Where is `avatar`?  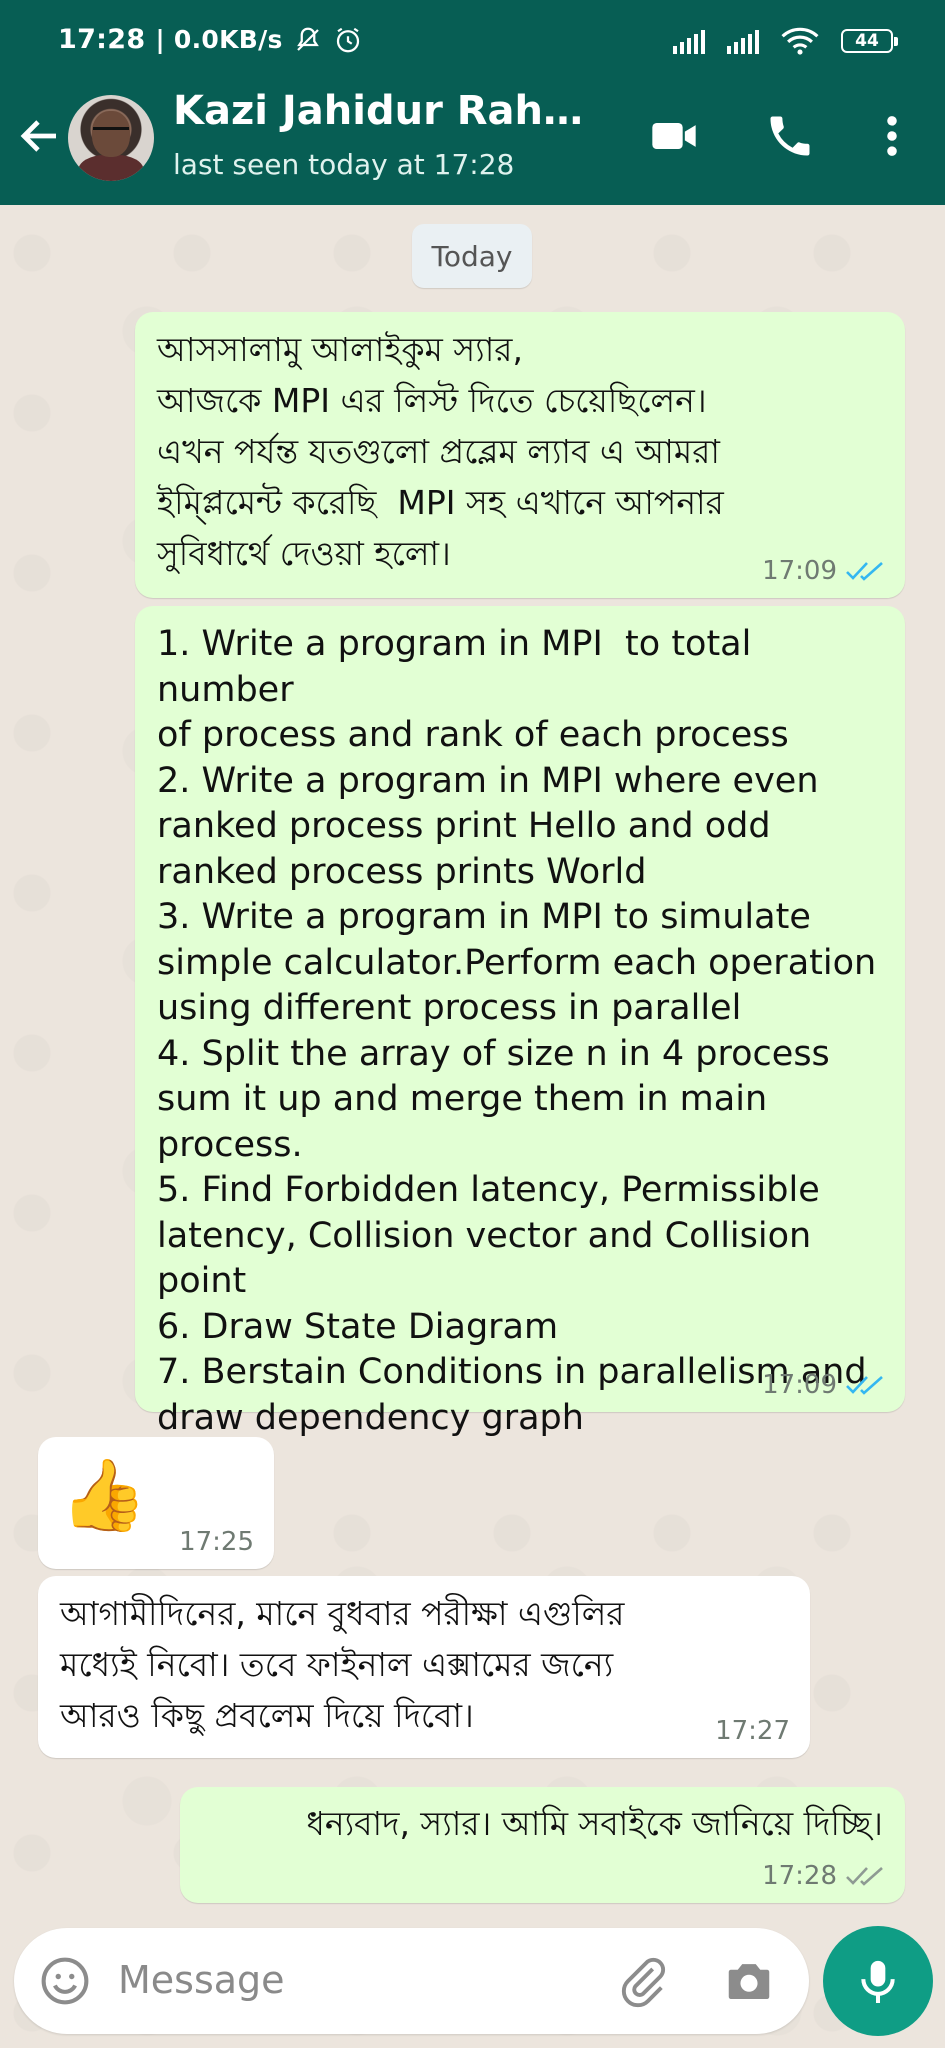 avatar is located at coordinates (111, 138).